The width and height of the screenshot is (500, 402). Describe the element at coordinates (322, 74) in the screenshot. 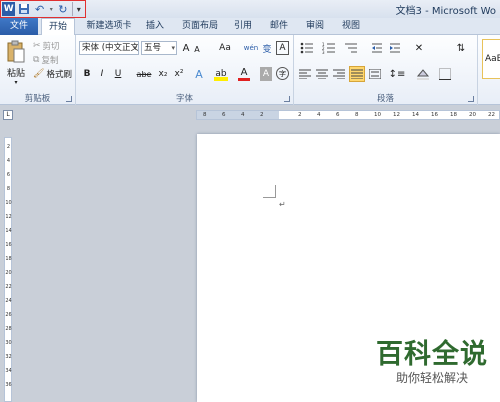

I see `align-center-icon` at that location.